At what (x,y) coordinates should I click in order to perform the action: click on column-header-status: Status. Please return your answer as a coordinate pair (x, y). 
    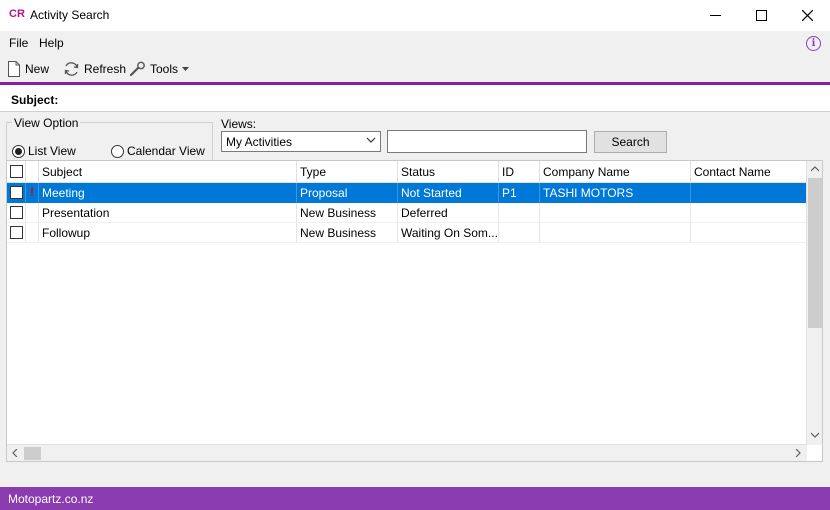
    Looking at the image, I should click on (448, 172).